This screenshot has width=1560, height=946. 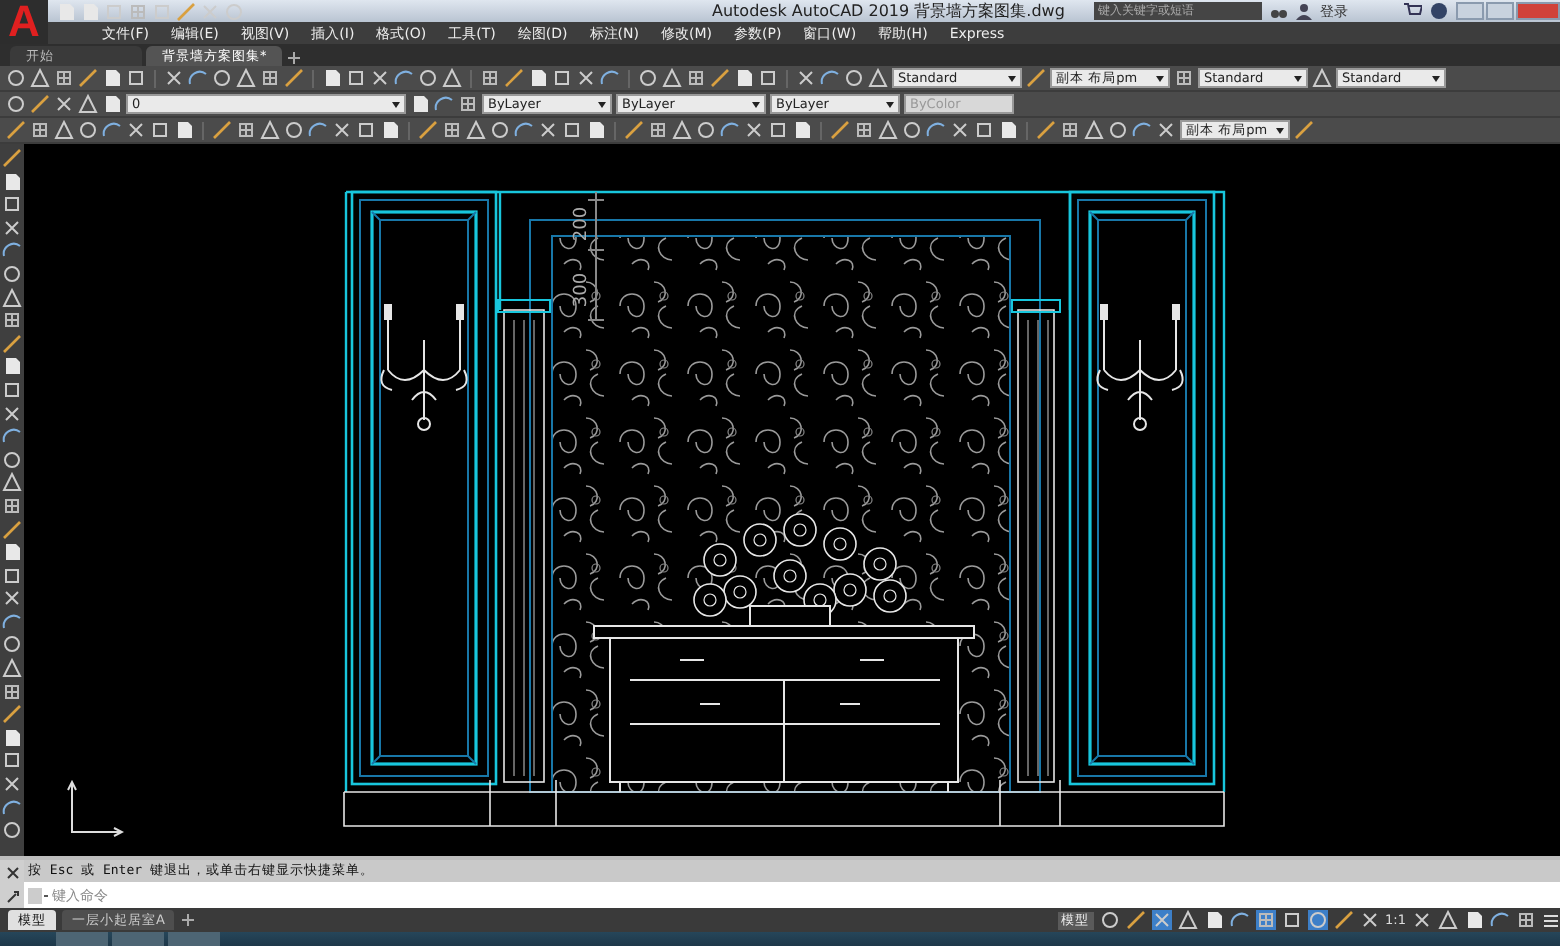 I want to click on wrench-icon, so click(x=12, y=896).